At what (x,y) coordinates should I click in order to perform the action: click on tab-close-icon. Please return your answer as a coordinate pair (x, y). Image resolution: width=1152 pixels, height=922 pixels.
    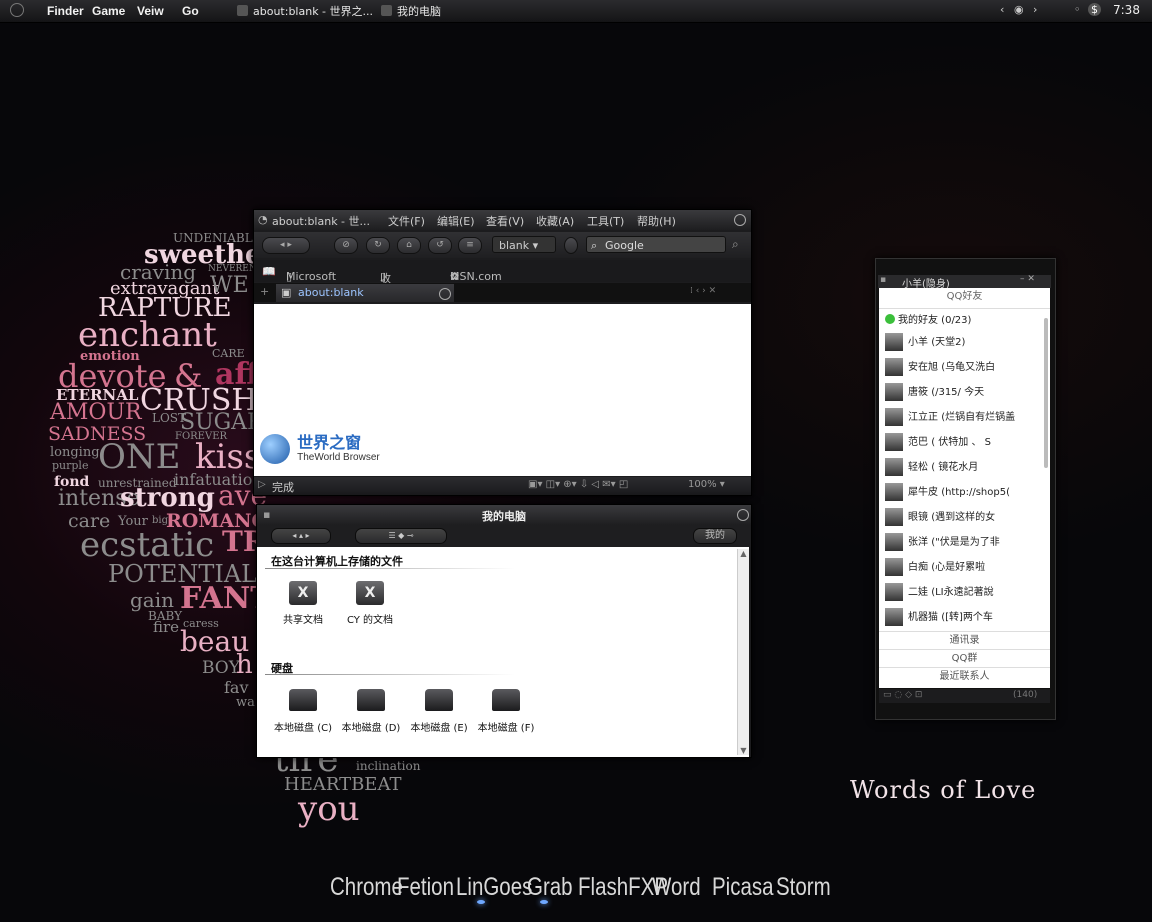
    Looking at the image, I should click on (445, 294).